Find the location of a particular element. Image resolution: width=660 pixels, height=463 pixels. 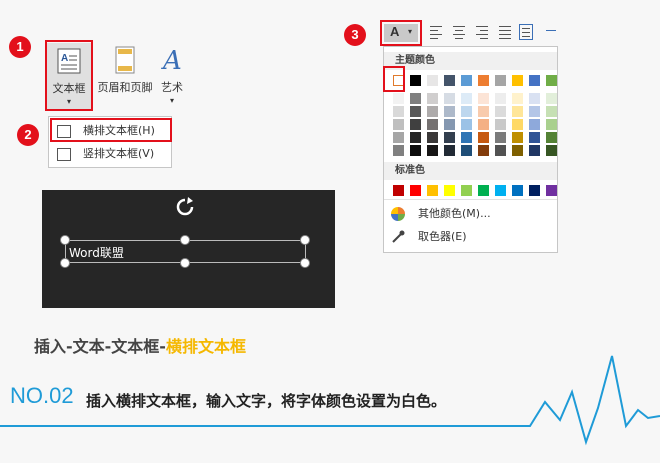

highlight-frame-white-swatch is located at coordinates (394, 79).